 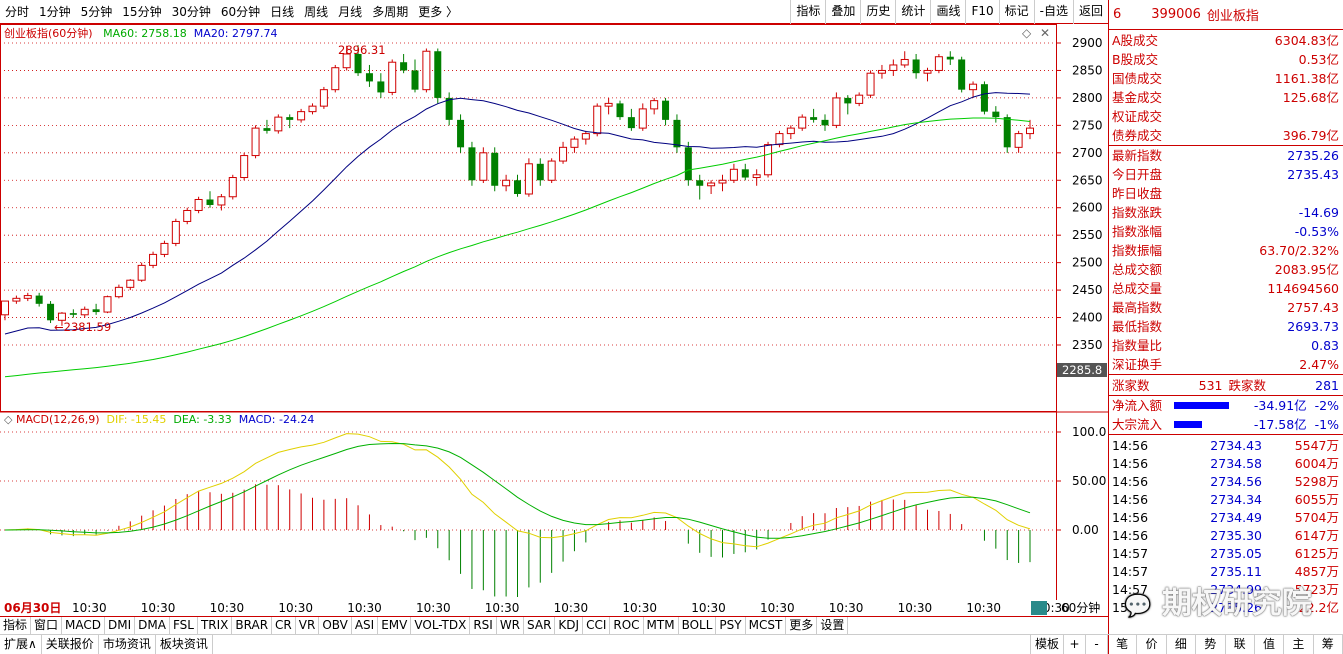 I want to click on toolbar-button: 返回, so click(x=1090, y=12).